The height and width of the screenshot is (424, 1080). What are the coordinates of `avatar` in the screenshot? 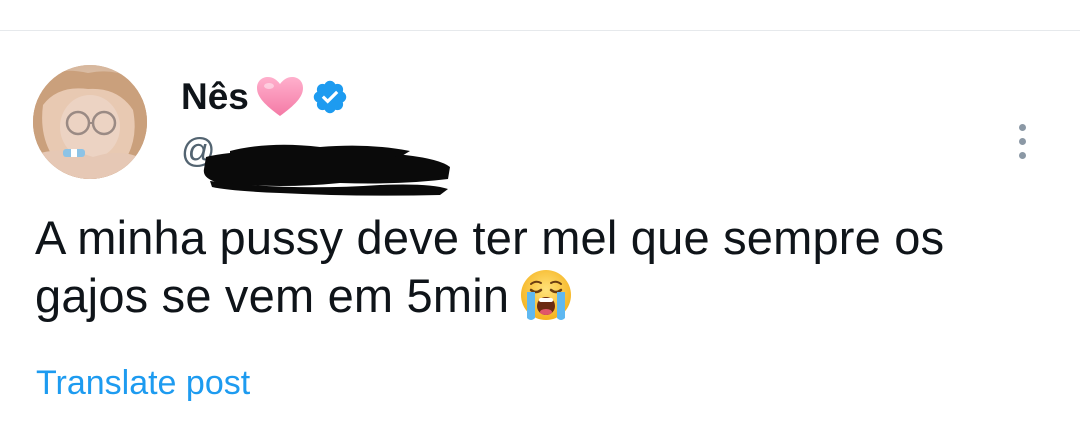 It's located at (90, 122).